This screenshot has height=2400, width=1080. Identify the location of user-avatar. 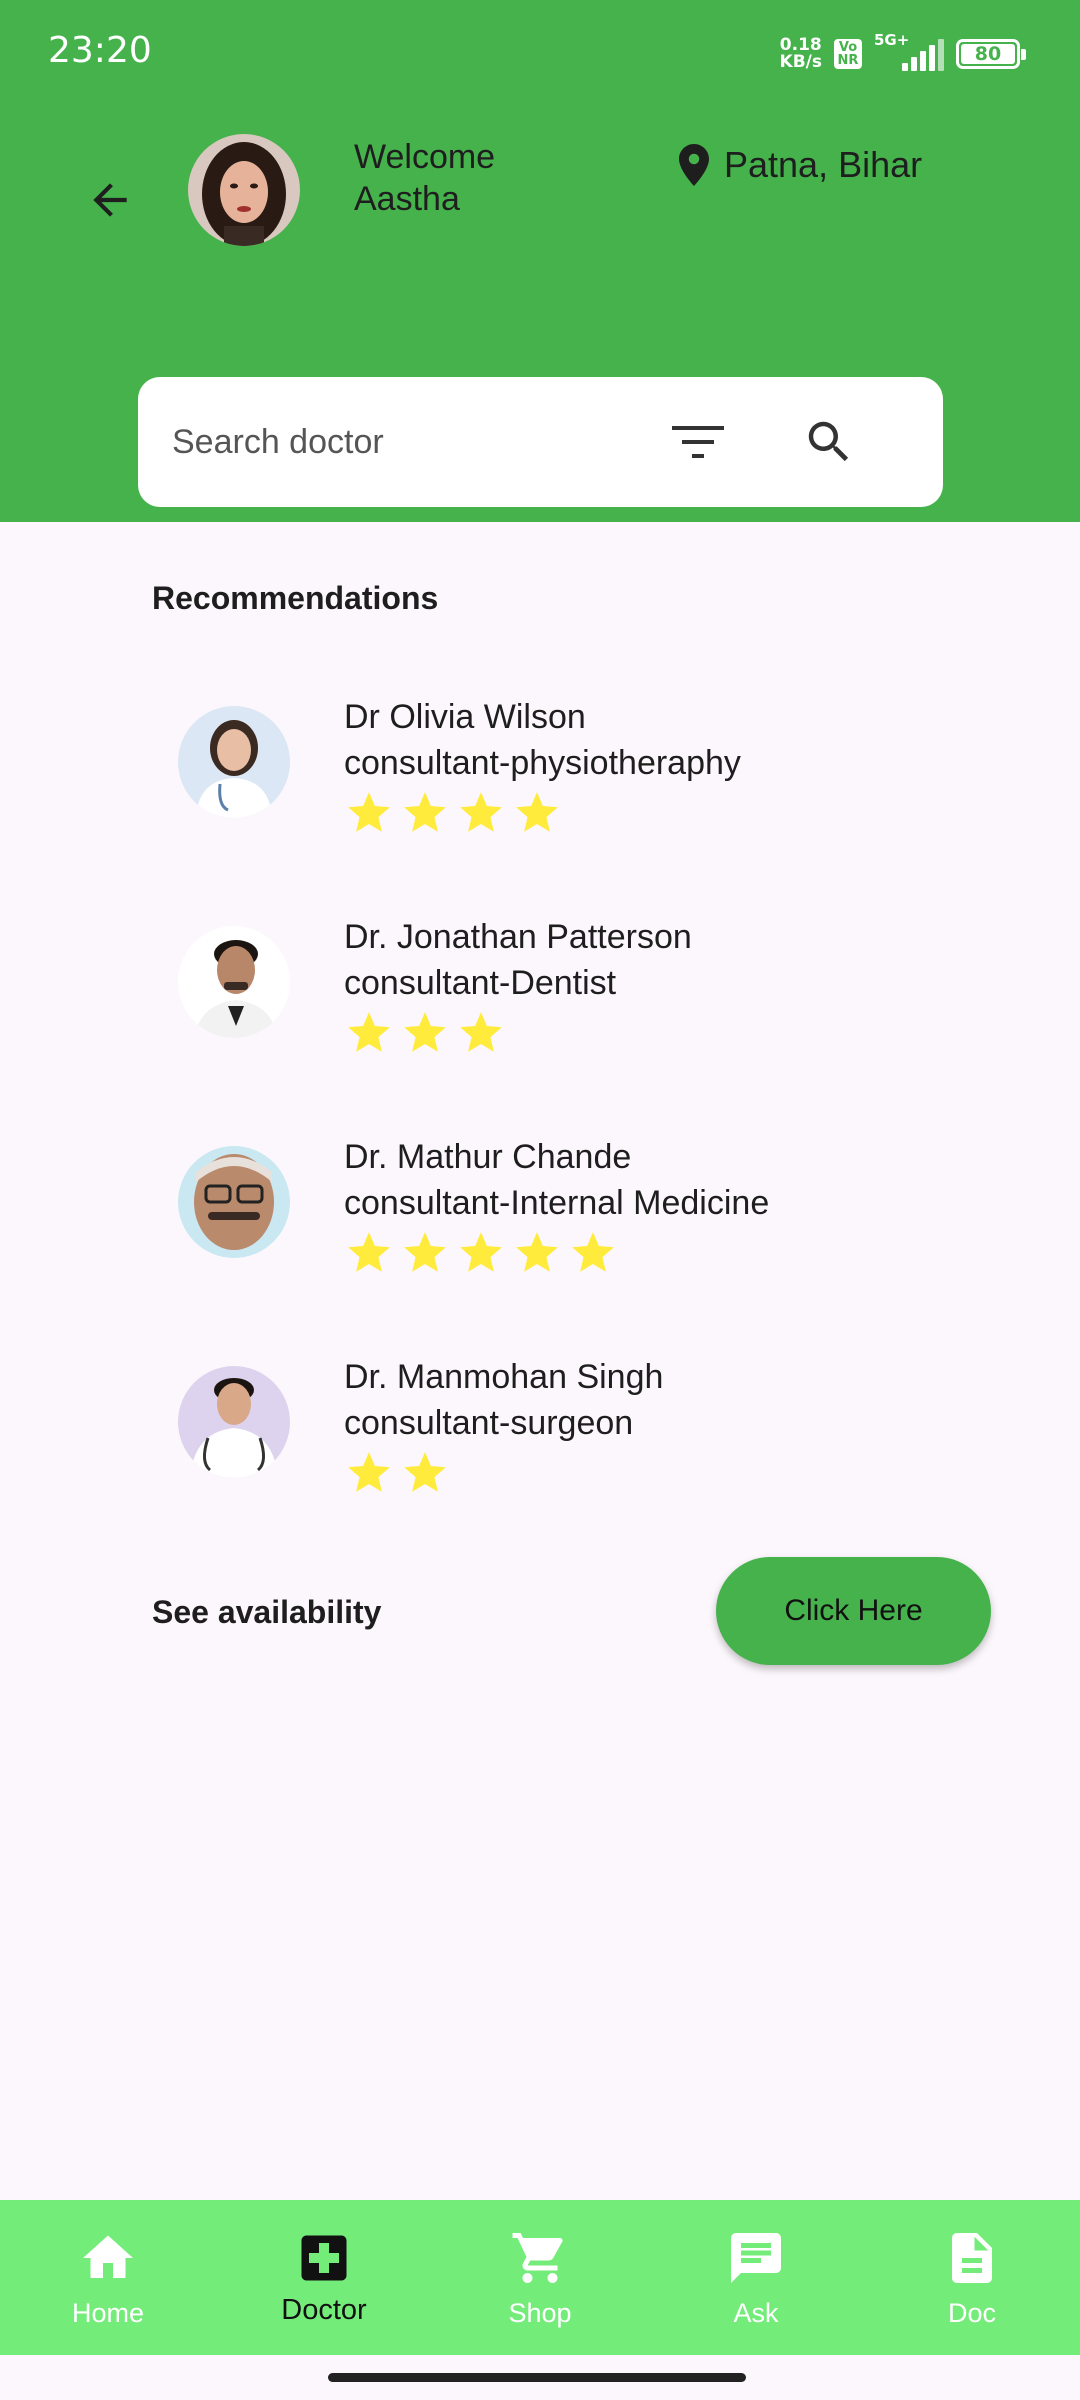
(244, 190).